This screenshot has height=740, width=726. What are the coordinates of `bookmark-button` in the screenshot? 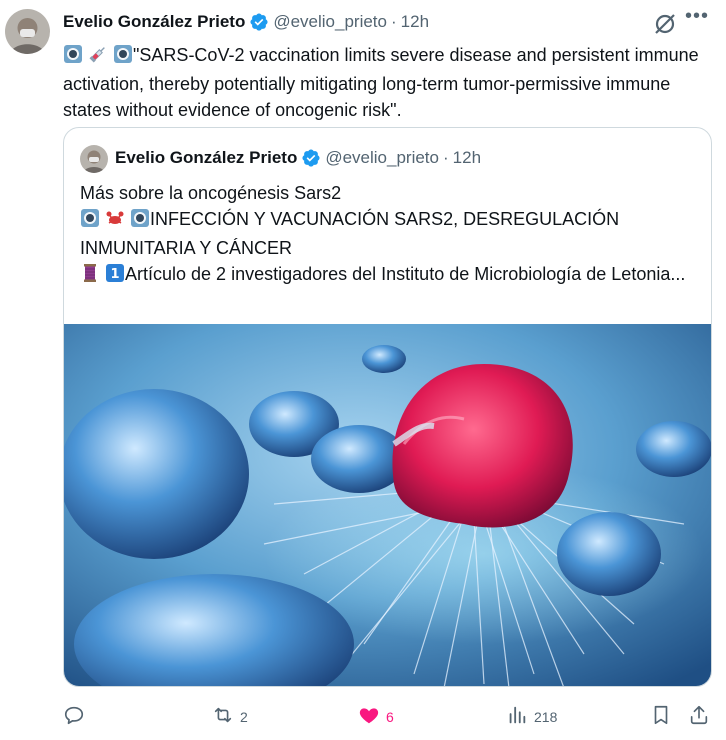 It's located at (661, 716).